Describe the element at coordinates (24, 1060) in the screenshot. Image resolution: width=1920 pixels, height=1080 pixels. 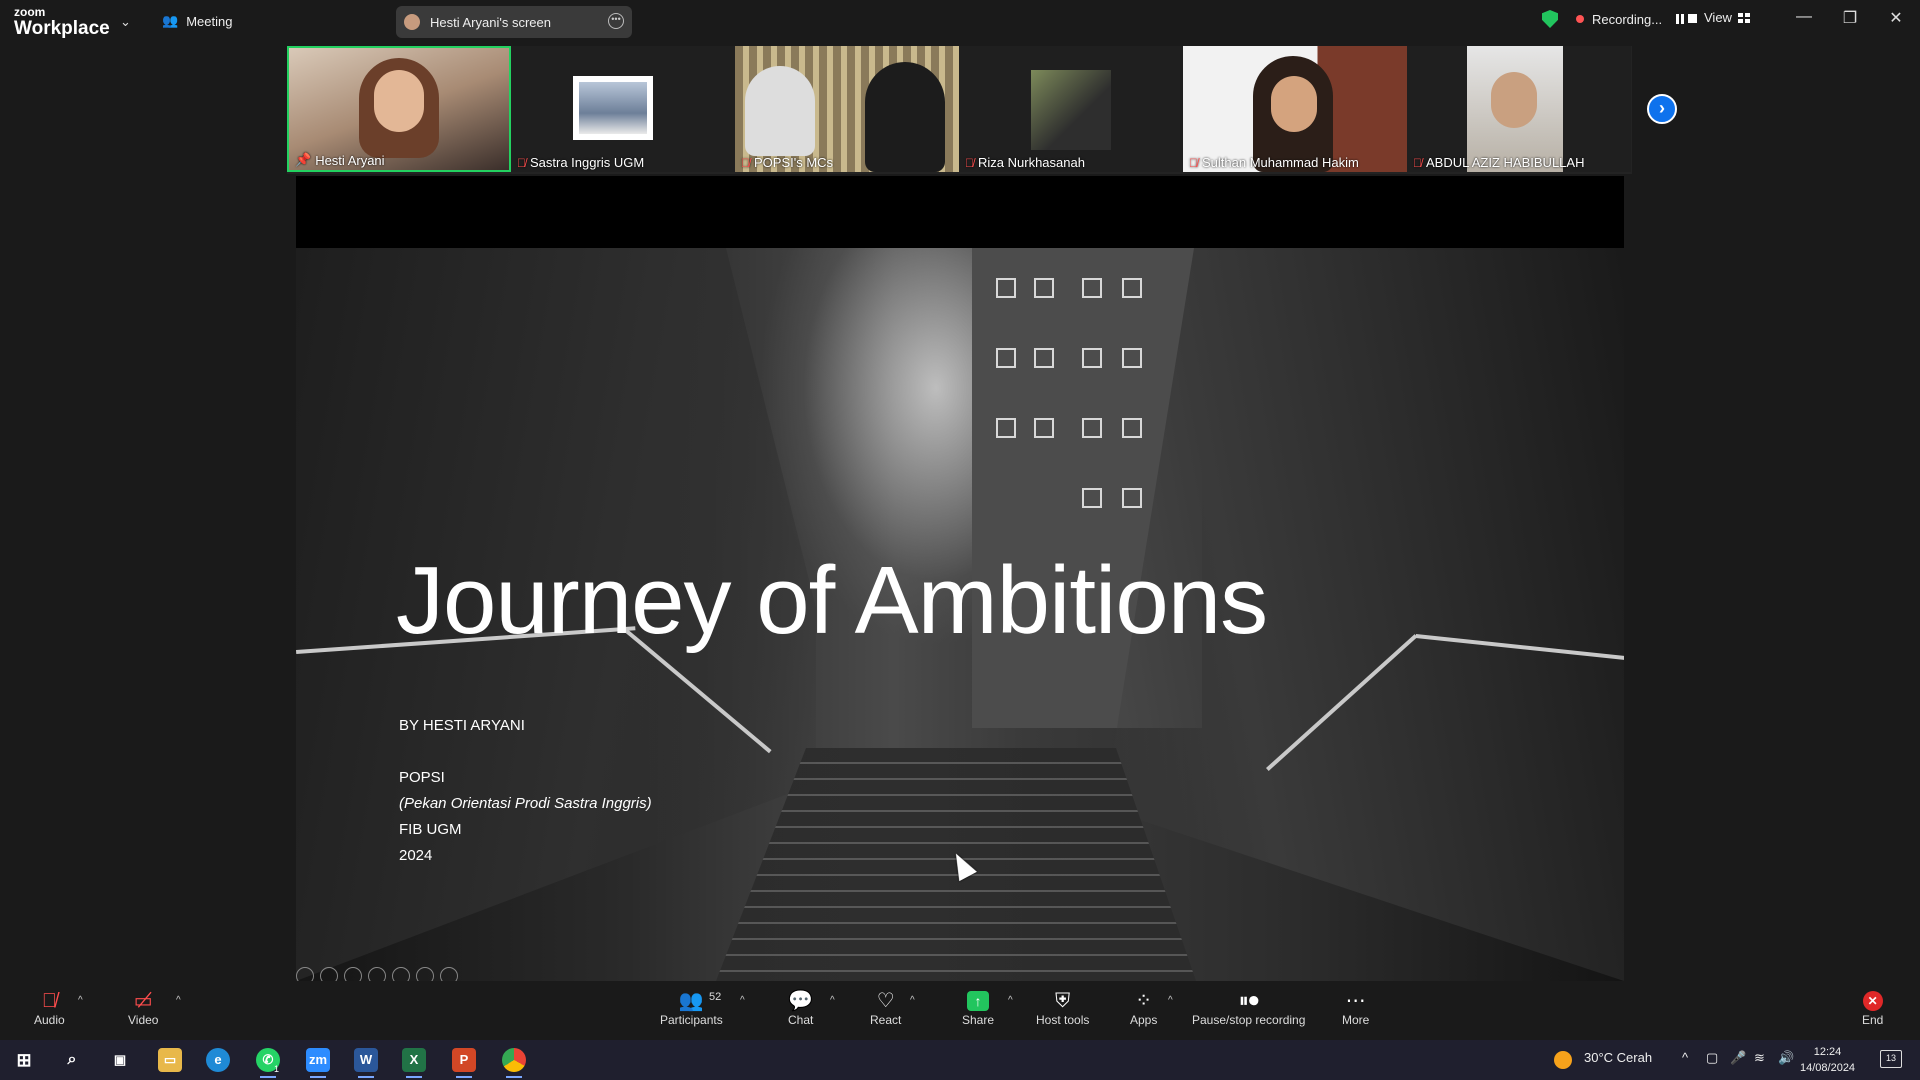
I see `windows-start-icon: ⊞` at that location.